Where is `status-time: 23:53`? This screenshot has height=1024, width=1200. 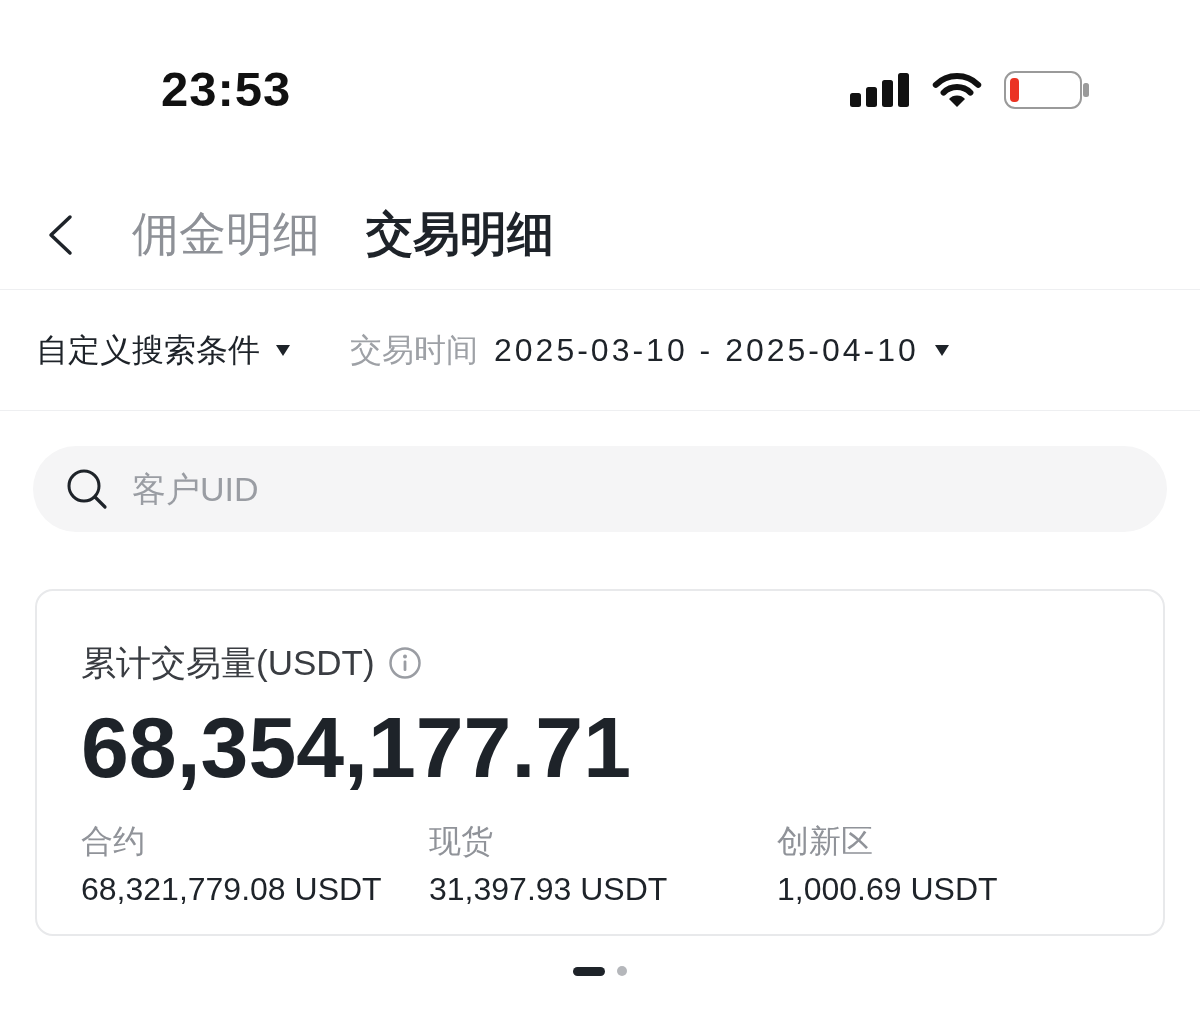 status-time: 23:53 is located at coordinates (226, 90).